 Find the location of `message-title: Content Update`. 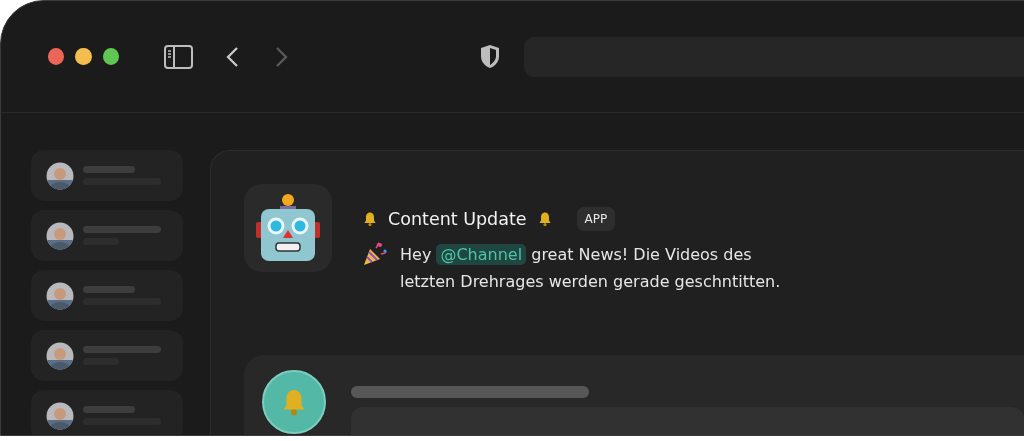

message-title: Content Update is located at coordinates (457, 219).